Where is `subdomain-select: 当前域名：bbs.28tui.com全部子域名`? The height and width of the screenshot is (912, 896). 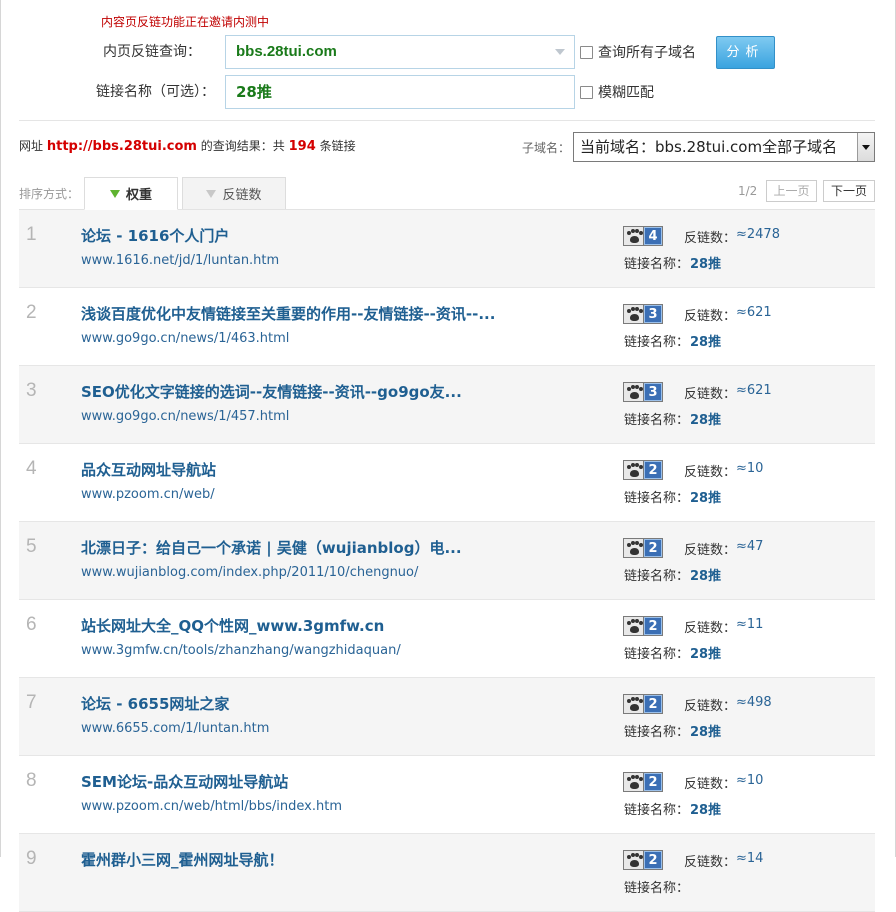
subdomain-select: 当前域名：bbs.28tui.com全部子域名 is located at coordinates (724, 147).